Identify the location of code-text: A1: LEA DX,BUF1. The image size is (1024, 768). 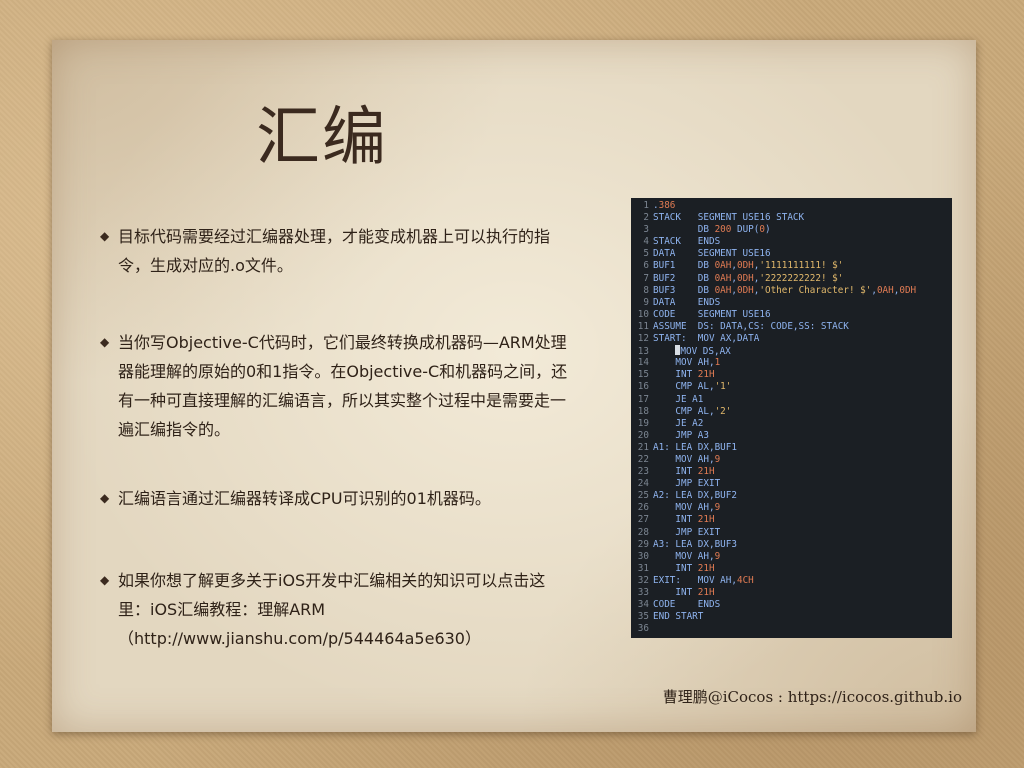
(695, 447).